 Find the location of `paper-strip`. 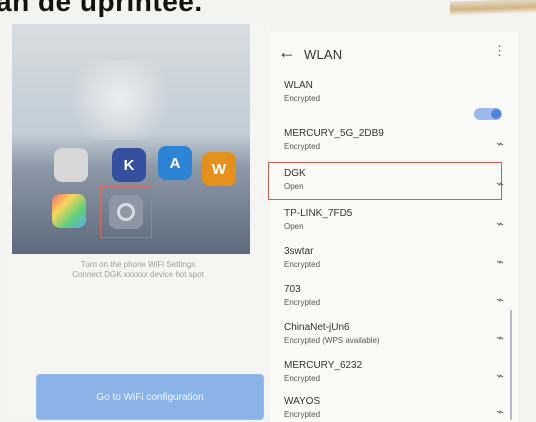

paper-strip is located at coordinates (492, 8).